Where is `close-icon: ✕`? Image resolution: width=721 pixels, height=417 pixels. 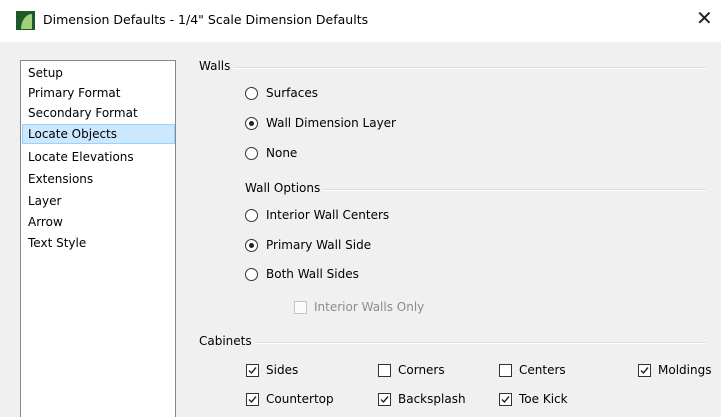 close-icon: ✕ is located at coordinates (704, 18).